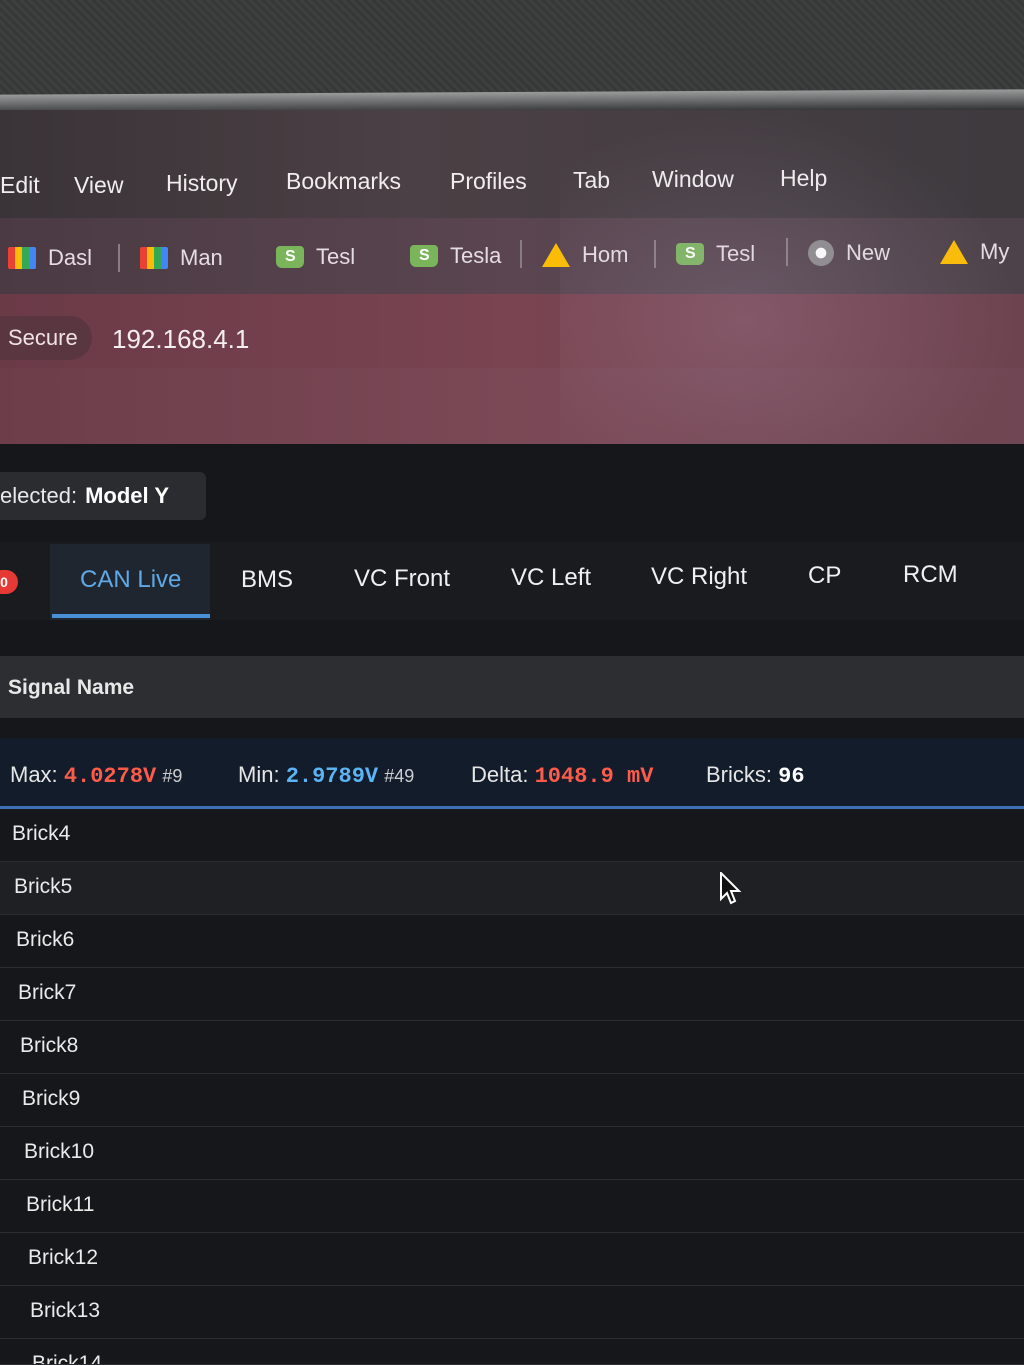 This screenshot has width=1024, height=1365. Describe the element at coordinates (824, 576) in the screenshot. I see `tab-cp: CP` at that location.